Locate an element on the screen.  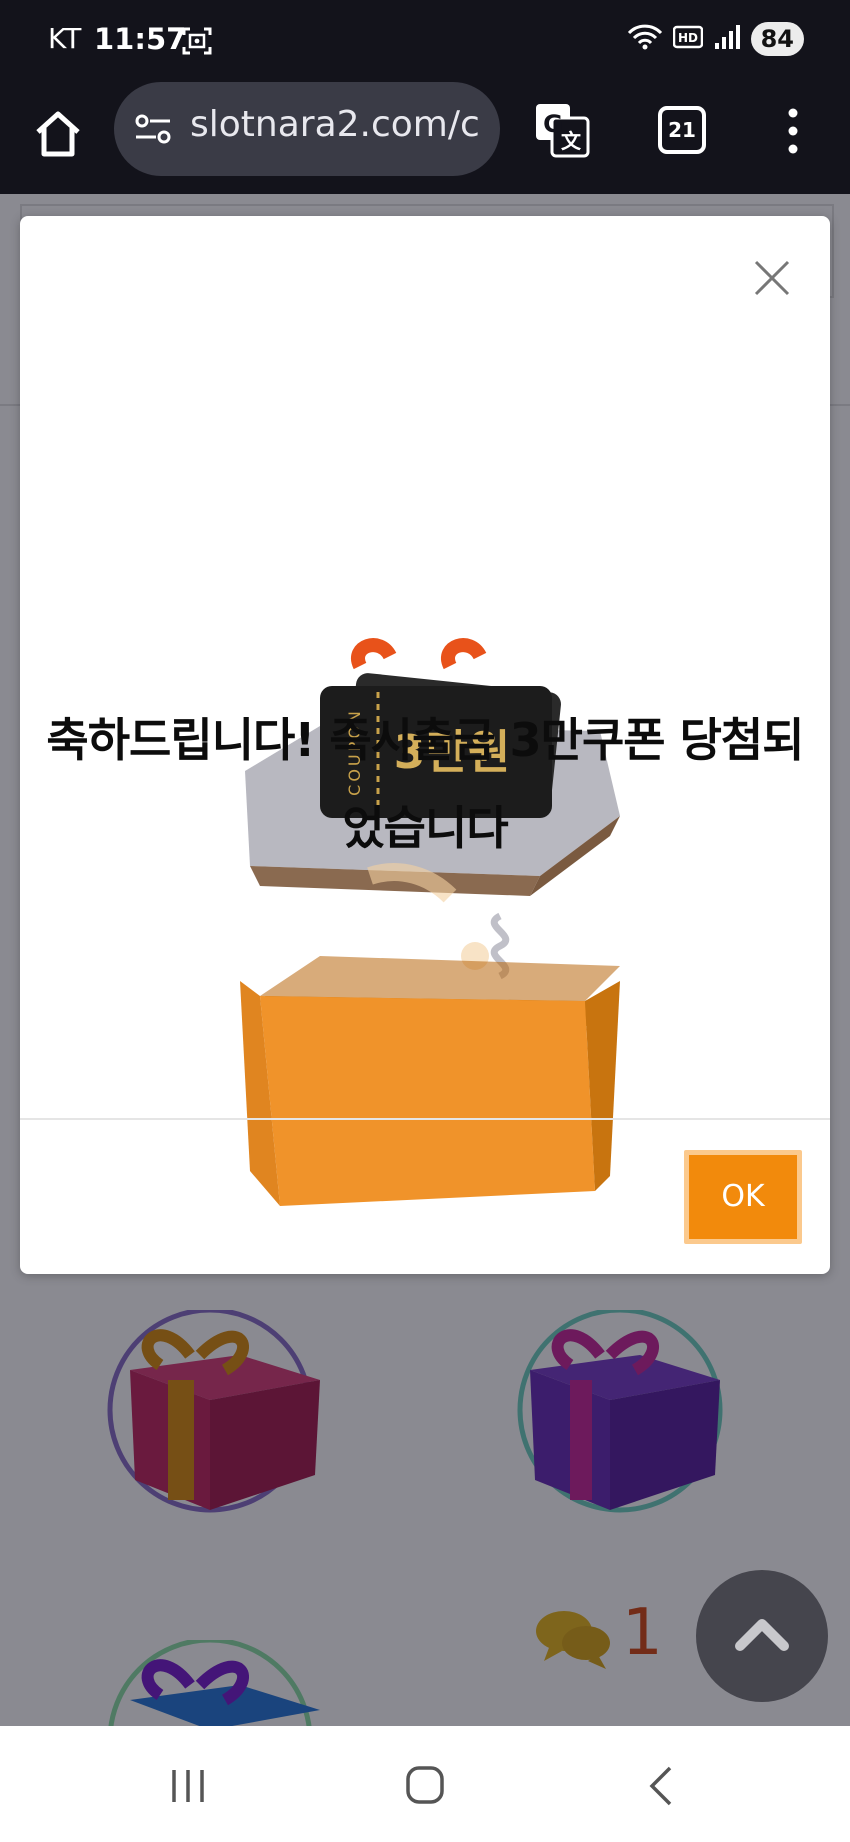
more-menu-button is located at coordinates (793, 131).